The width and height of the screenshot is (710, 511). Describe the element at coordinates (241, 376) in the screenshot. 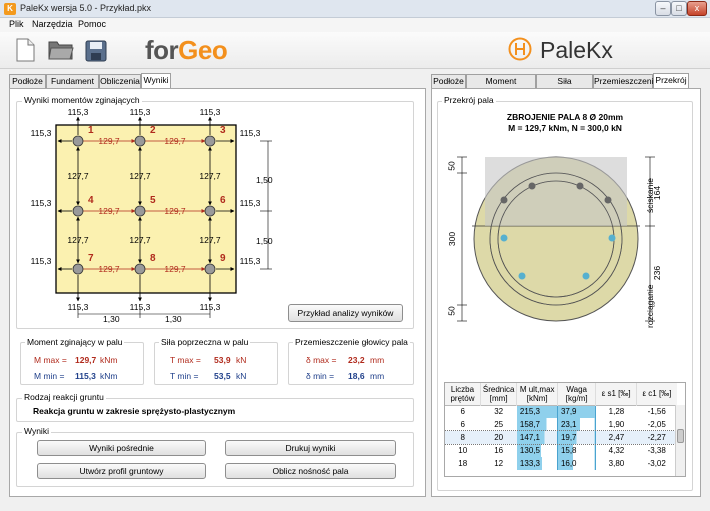

I see `shear-min-unit: kN` at that location.